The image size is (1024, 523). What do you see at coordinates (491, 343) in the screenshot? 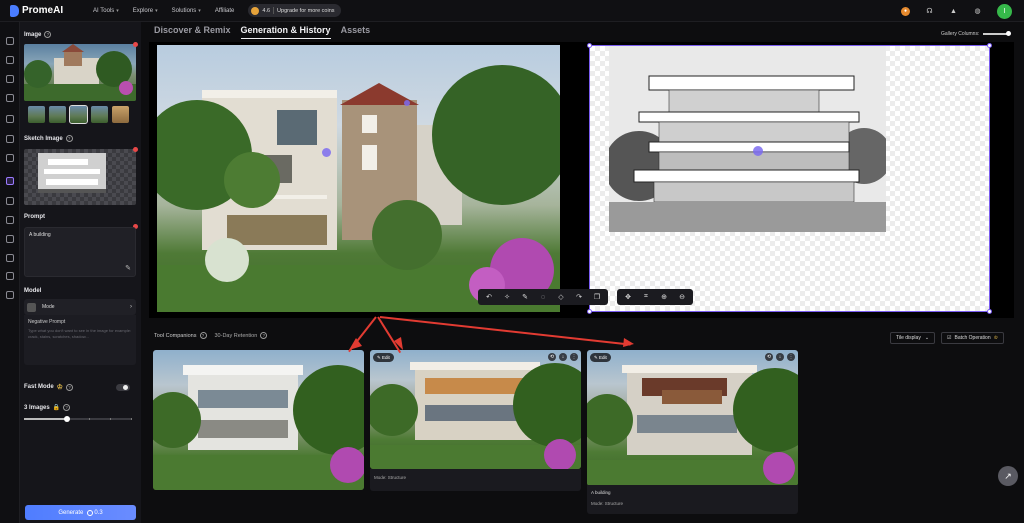
I see `arrowheads` at bounding box center [491, 343].